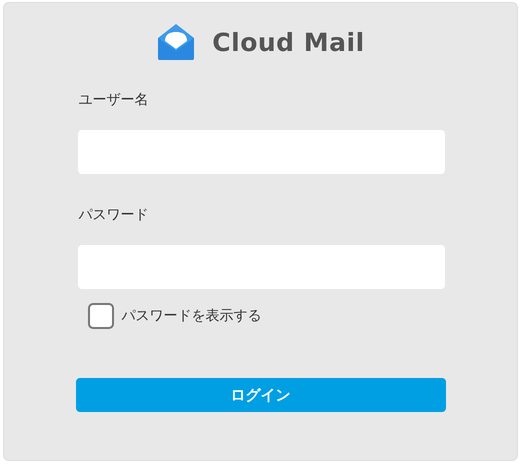 The image size is (523, 468). What do you see at coordinates (261, 395) in the screenshot?
I see `login-button: ログイン` at bounding box center [261, 395].